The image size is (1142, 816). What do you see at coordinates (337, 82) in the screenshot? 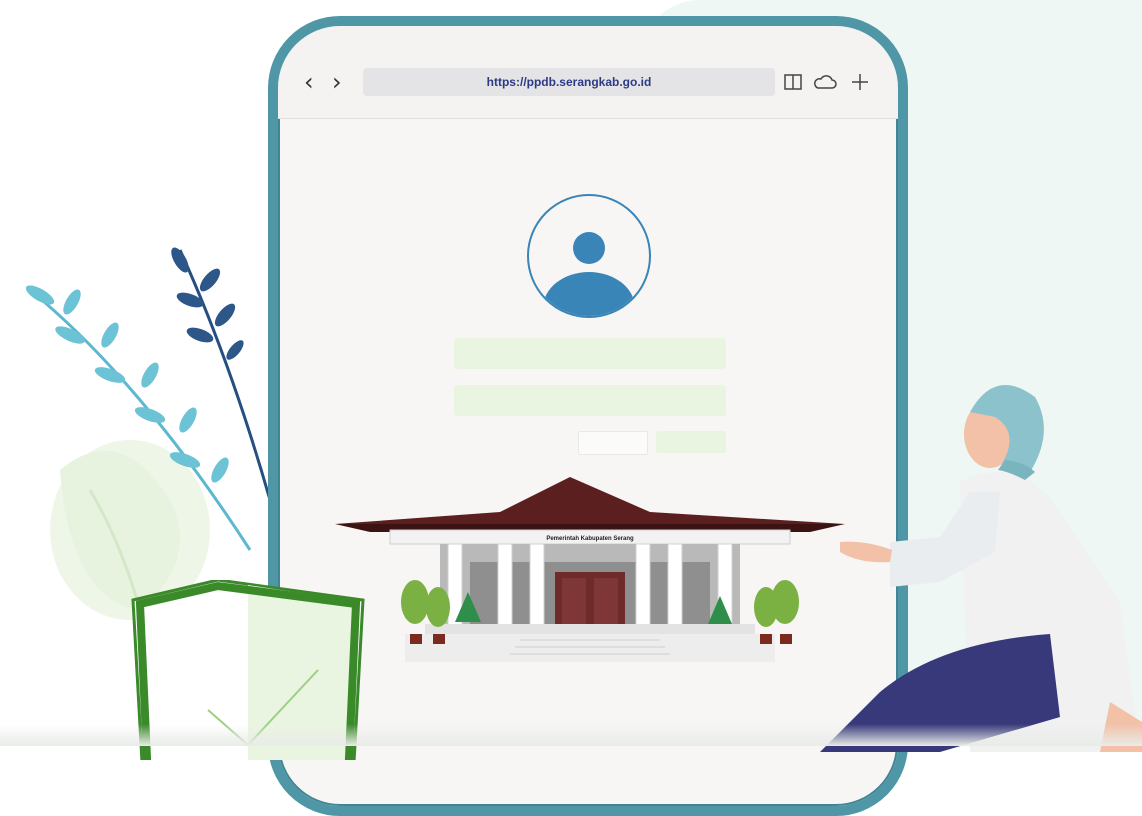
I see `chevron-right-icon: ›` at bounding box center [337, 82].